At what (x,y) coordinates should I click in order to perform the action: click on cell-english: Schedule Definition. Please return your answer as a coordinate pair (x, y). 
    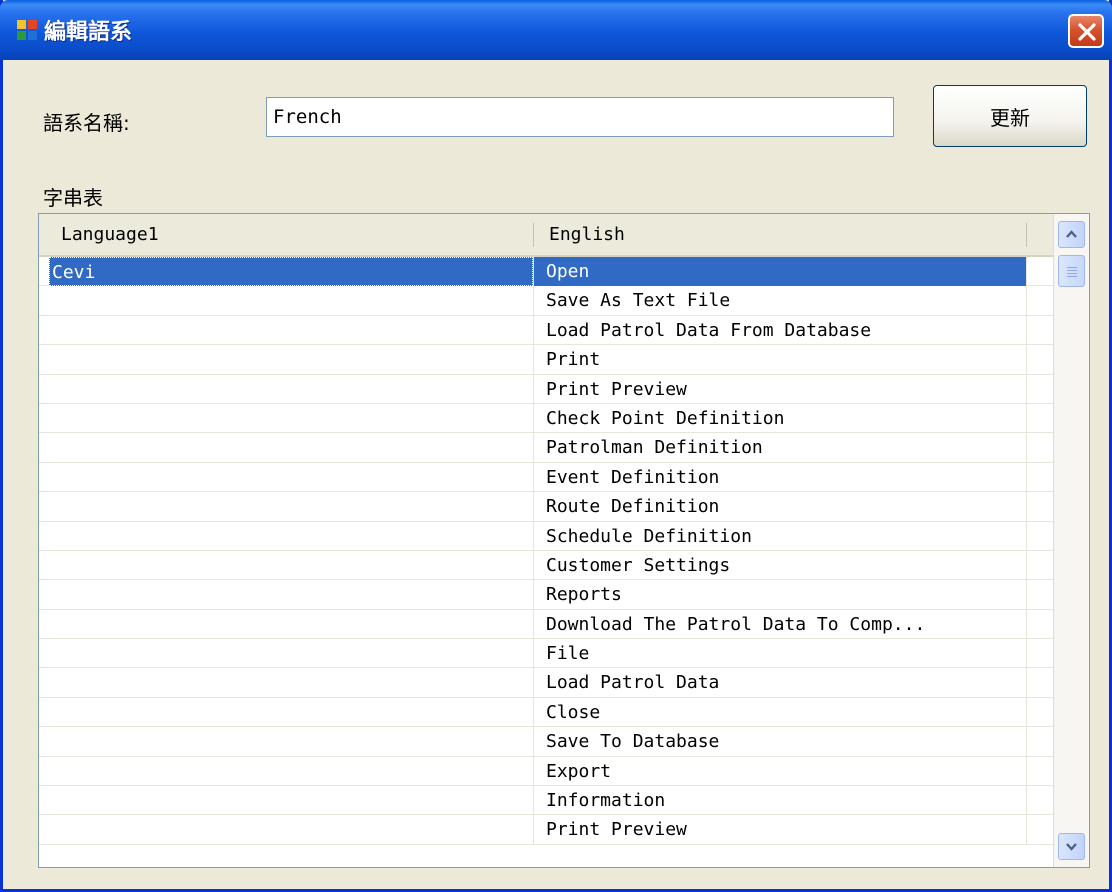
    Looking at the image, I should click on (779, 536).